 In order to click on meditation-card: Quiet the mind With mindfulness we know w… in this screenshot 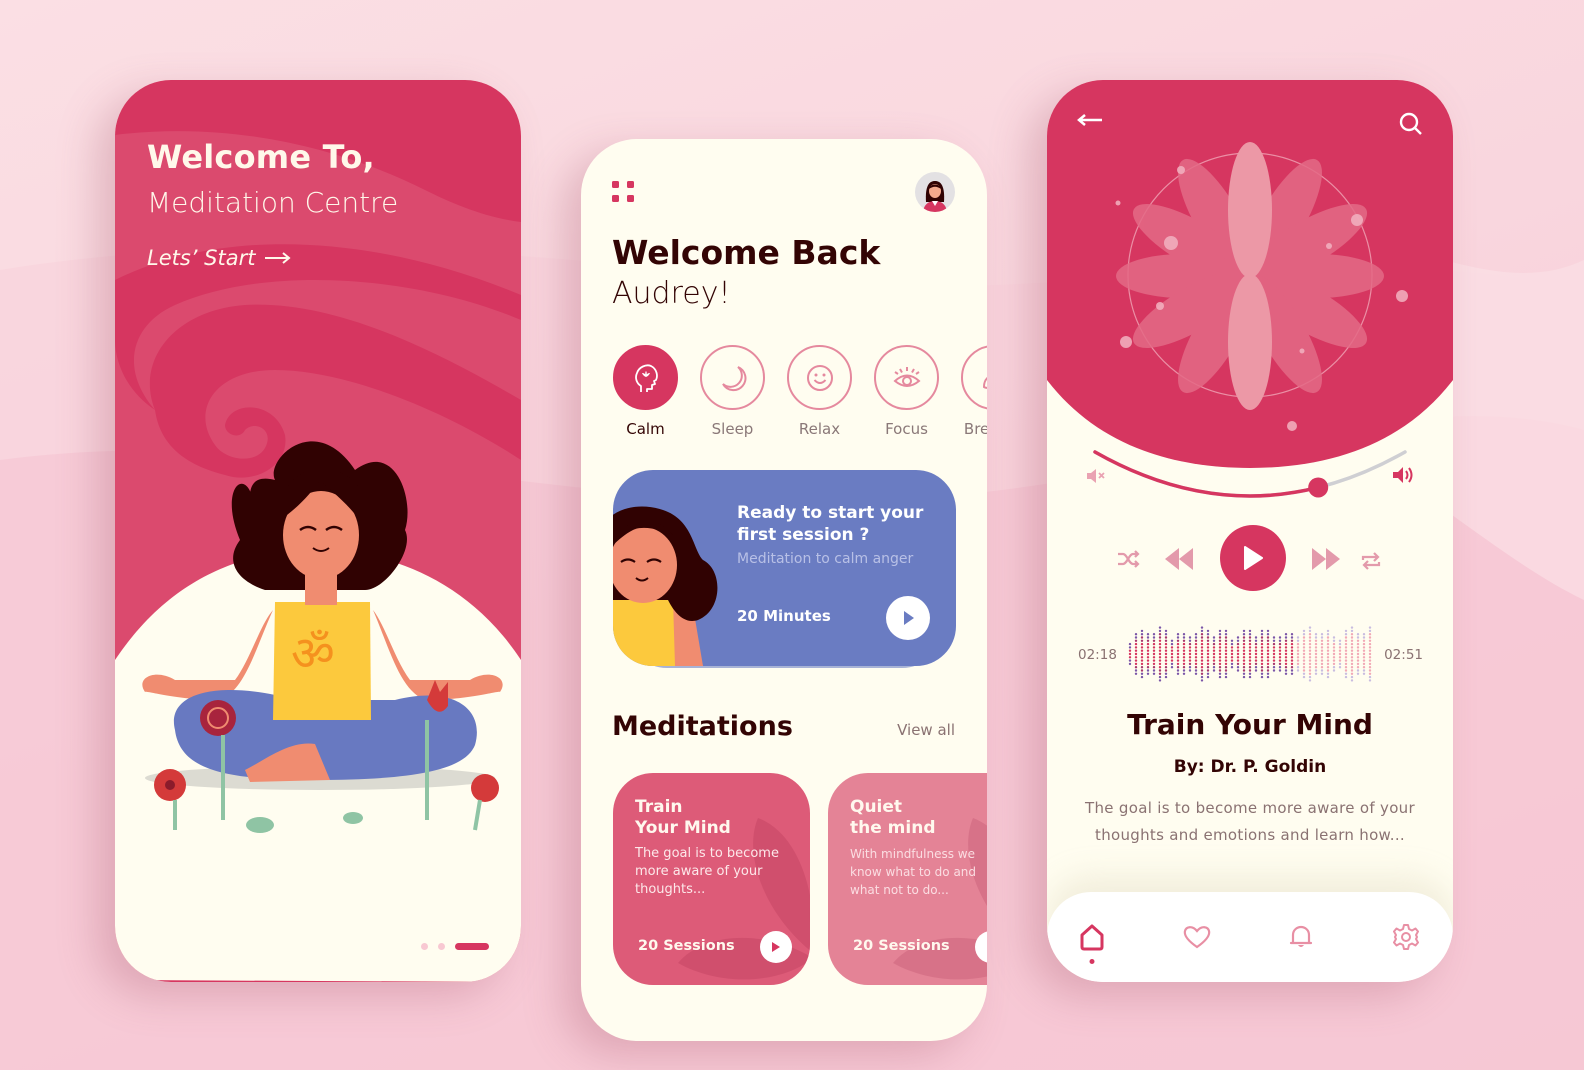, I will do `click(907, 879)`.